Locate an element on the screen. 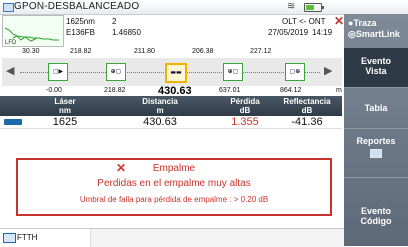 The image size is (408, 247). laser-value: 1625 is located at coordinates (65, 122).